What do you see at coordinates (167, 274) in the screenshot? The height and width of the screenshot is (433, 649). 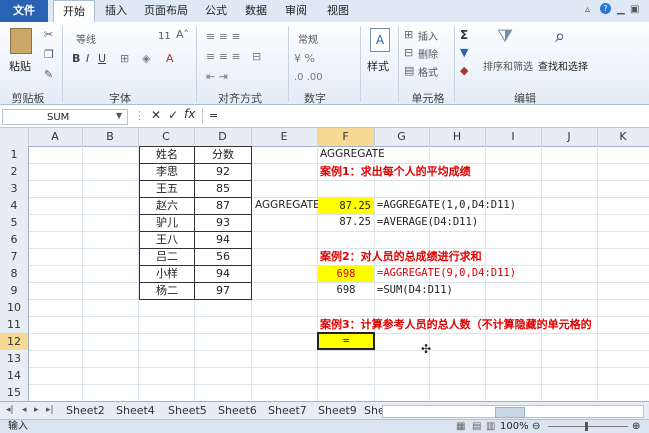 I see `table-cell-name: 小样` at bounding box center [167, 274].